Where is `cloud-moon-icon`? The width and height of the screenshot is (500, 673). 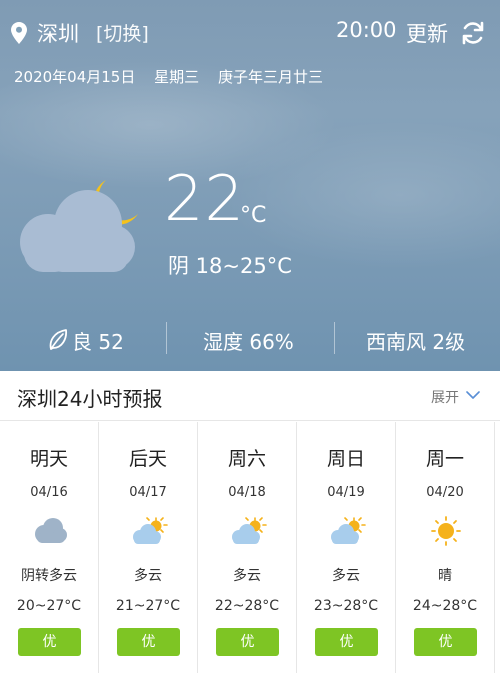
cloud-moon-icon is located at coordinates (79, 226).